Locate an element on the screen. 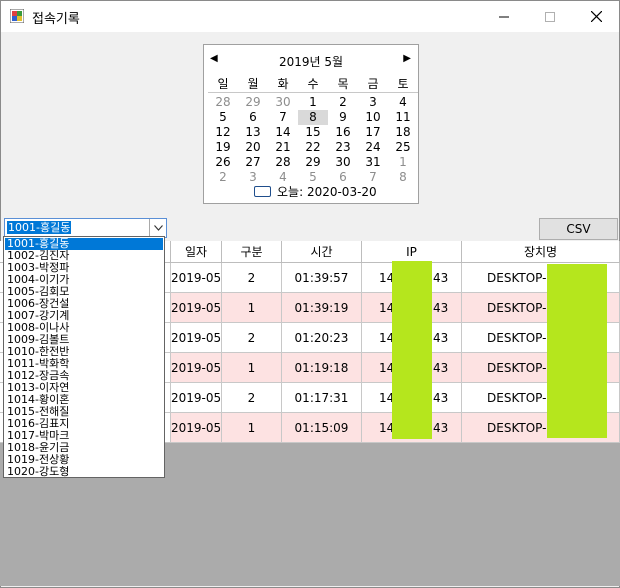  next-month-icon: ▶ is located at coordinates (407, 58).